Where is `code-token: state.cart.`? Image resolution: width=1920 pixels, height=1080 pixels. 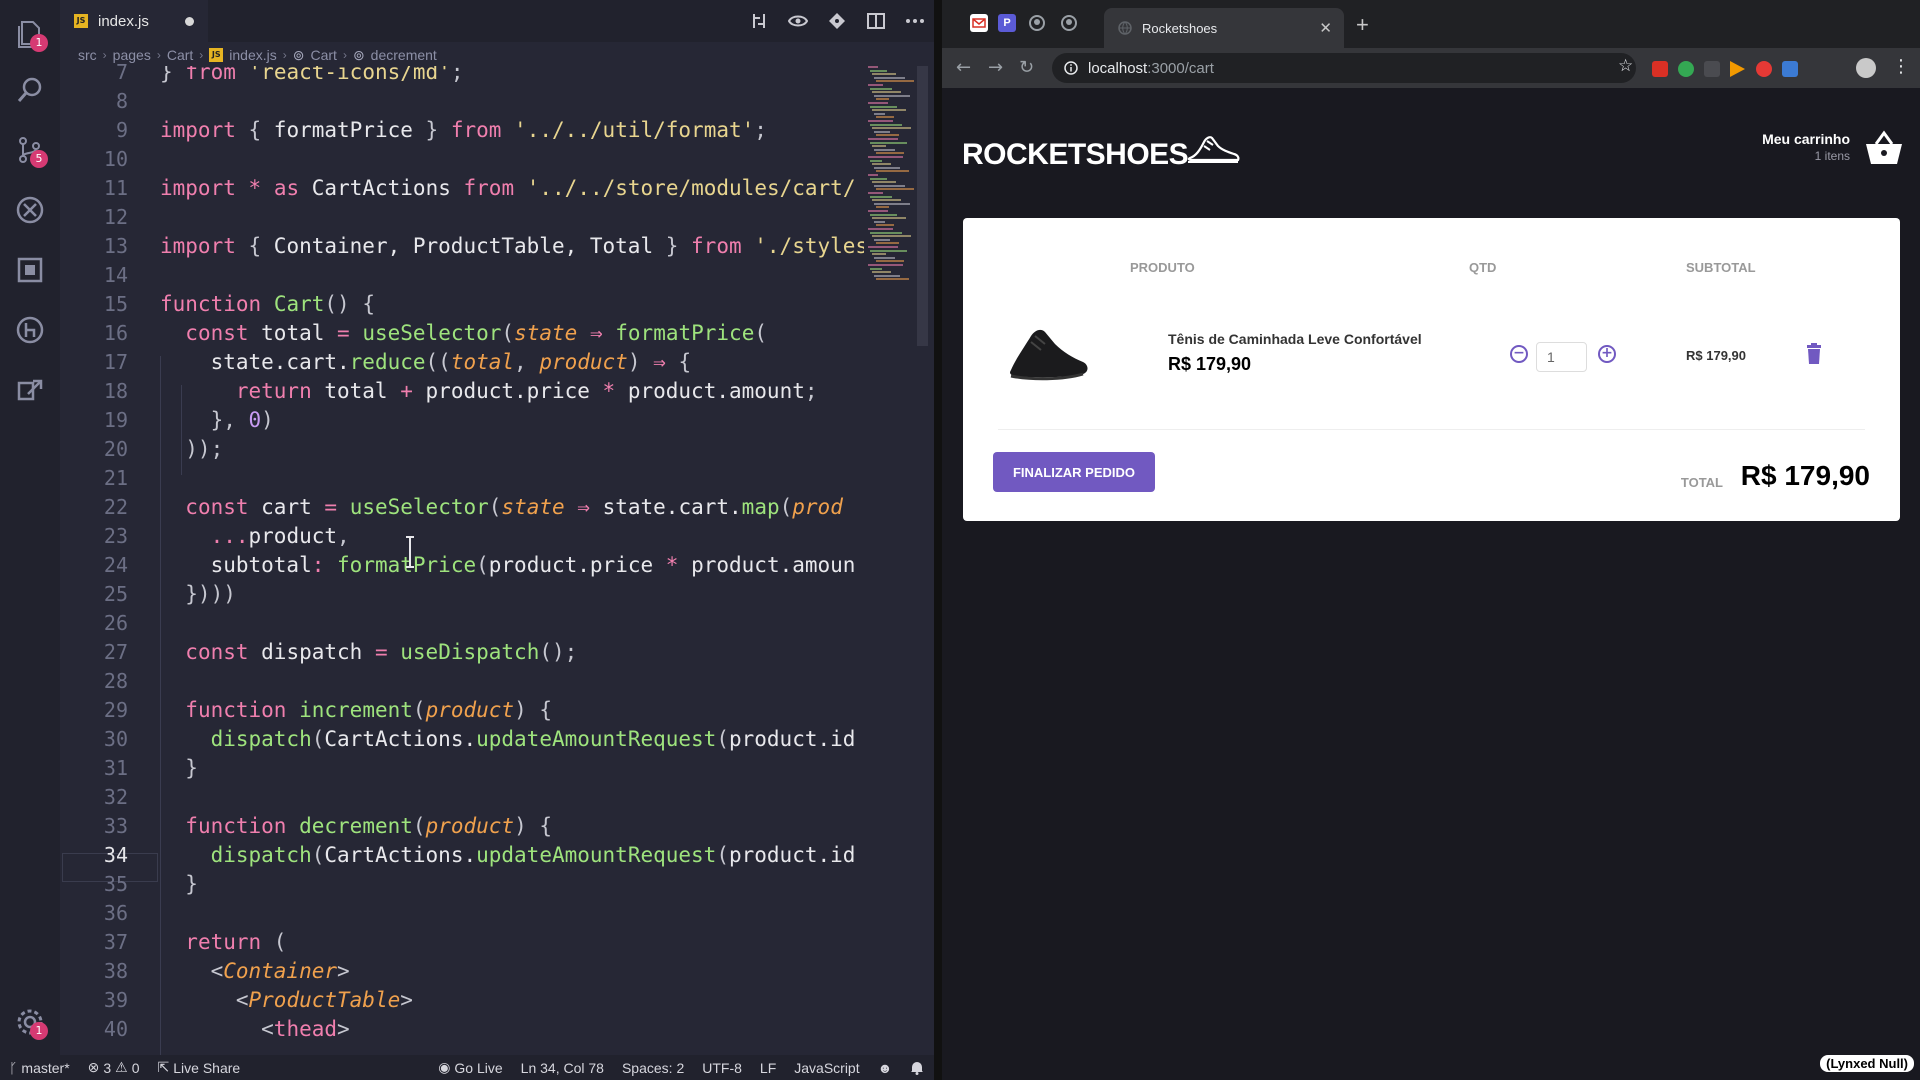
code-token: state.cart. is located at coordinates (255, 362).